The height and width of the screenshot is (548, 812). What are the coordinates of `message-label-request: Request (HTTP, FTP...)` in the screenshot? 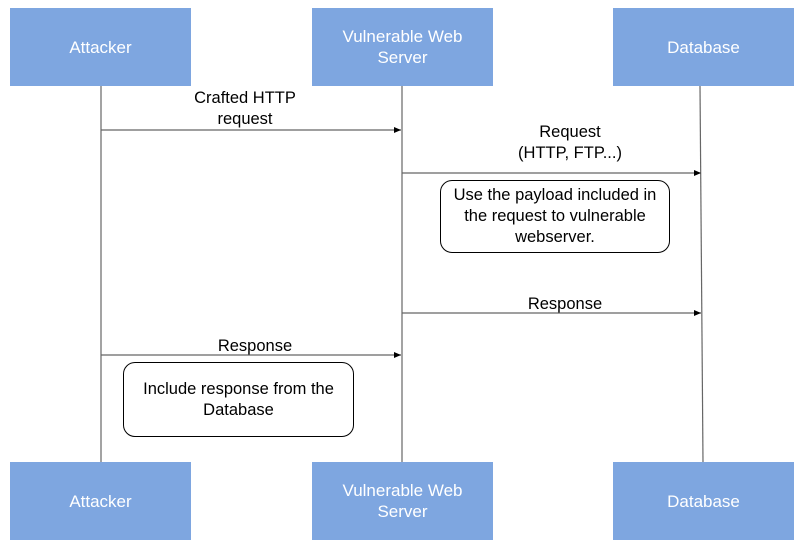 It's located at (570, 142).